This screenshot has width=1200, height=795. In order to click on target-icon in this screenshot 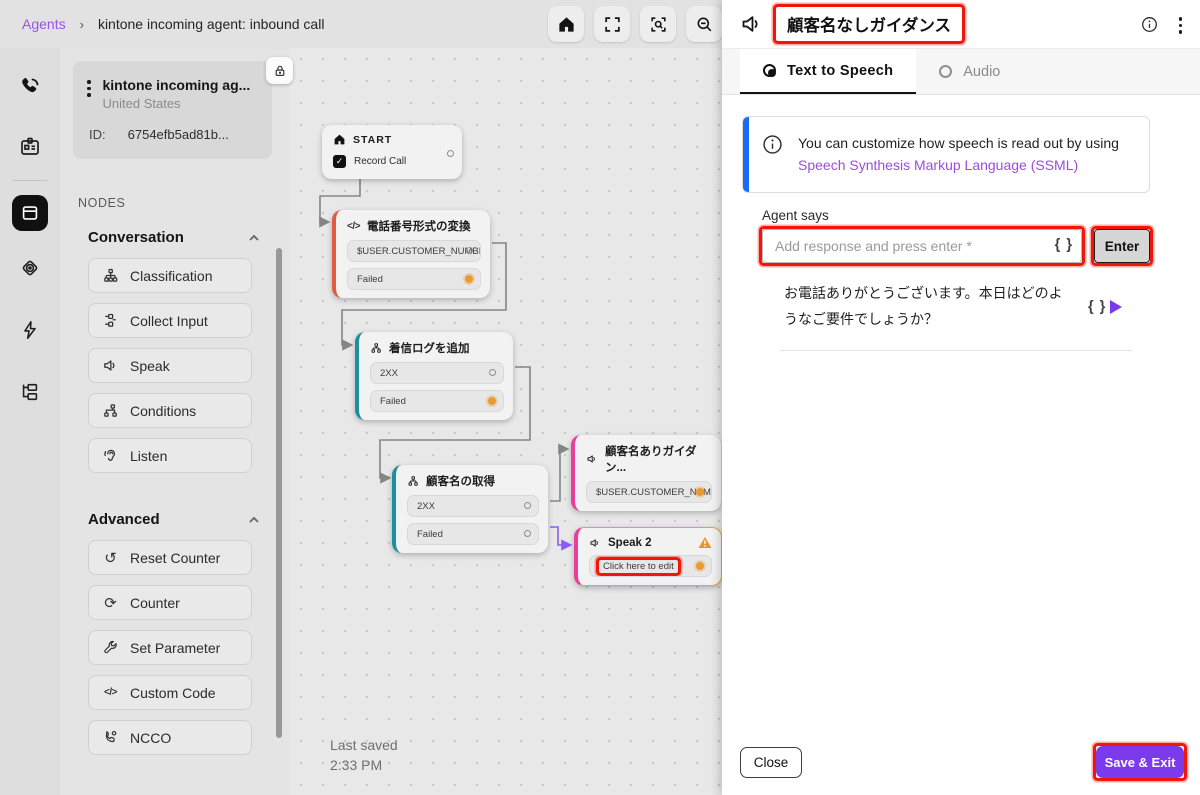, I will do `click(30, 268)`.